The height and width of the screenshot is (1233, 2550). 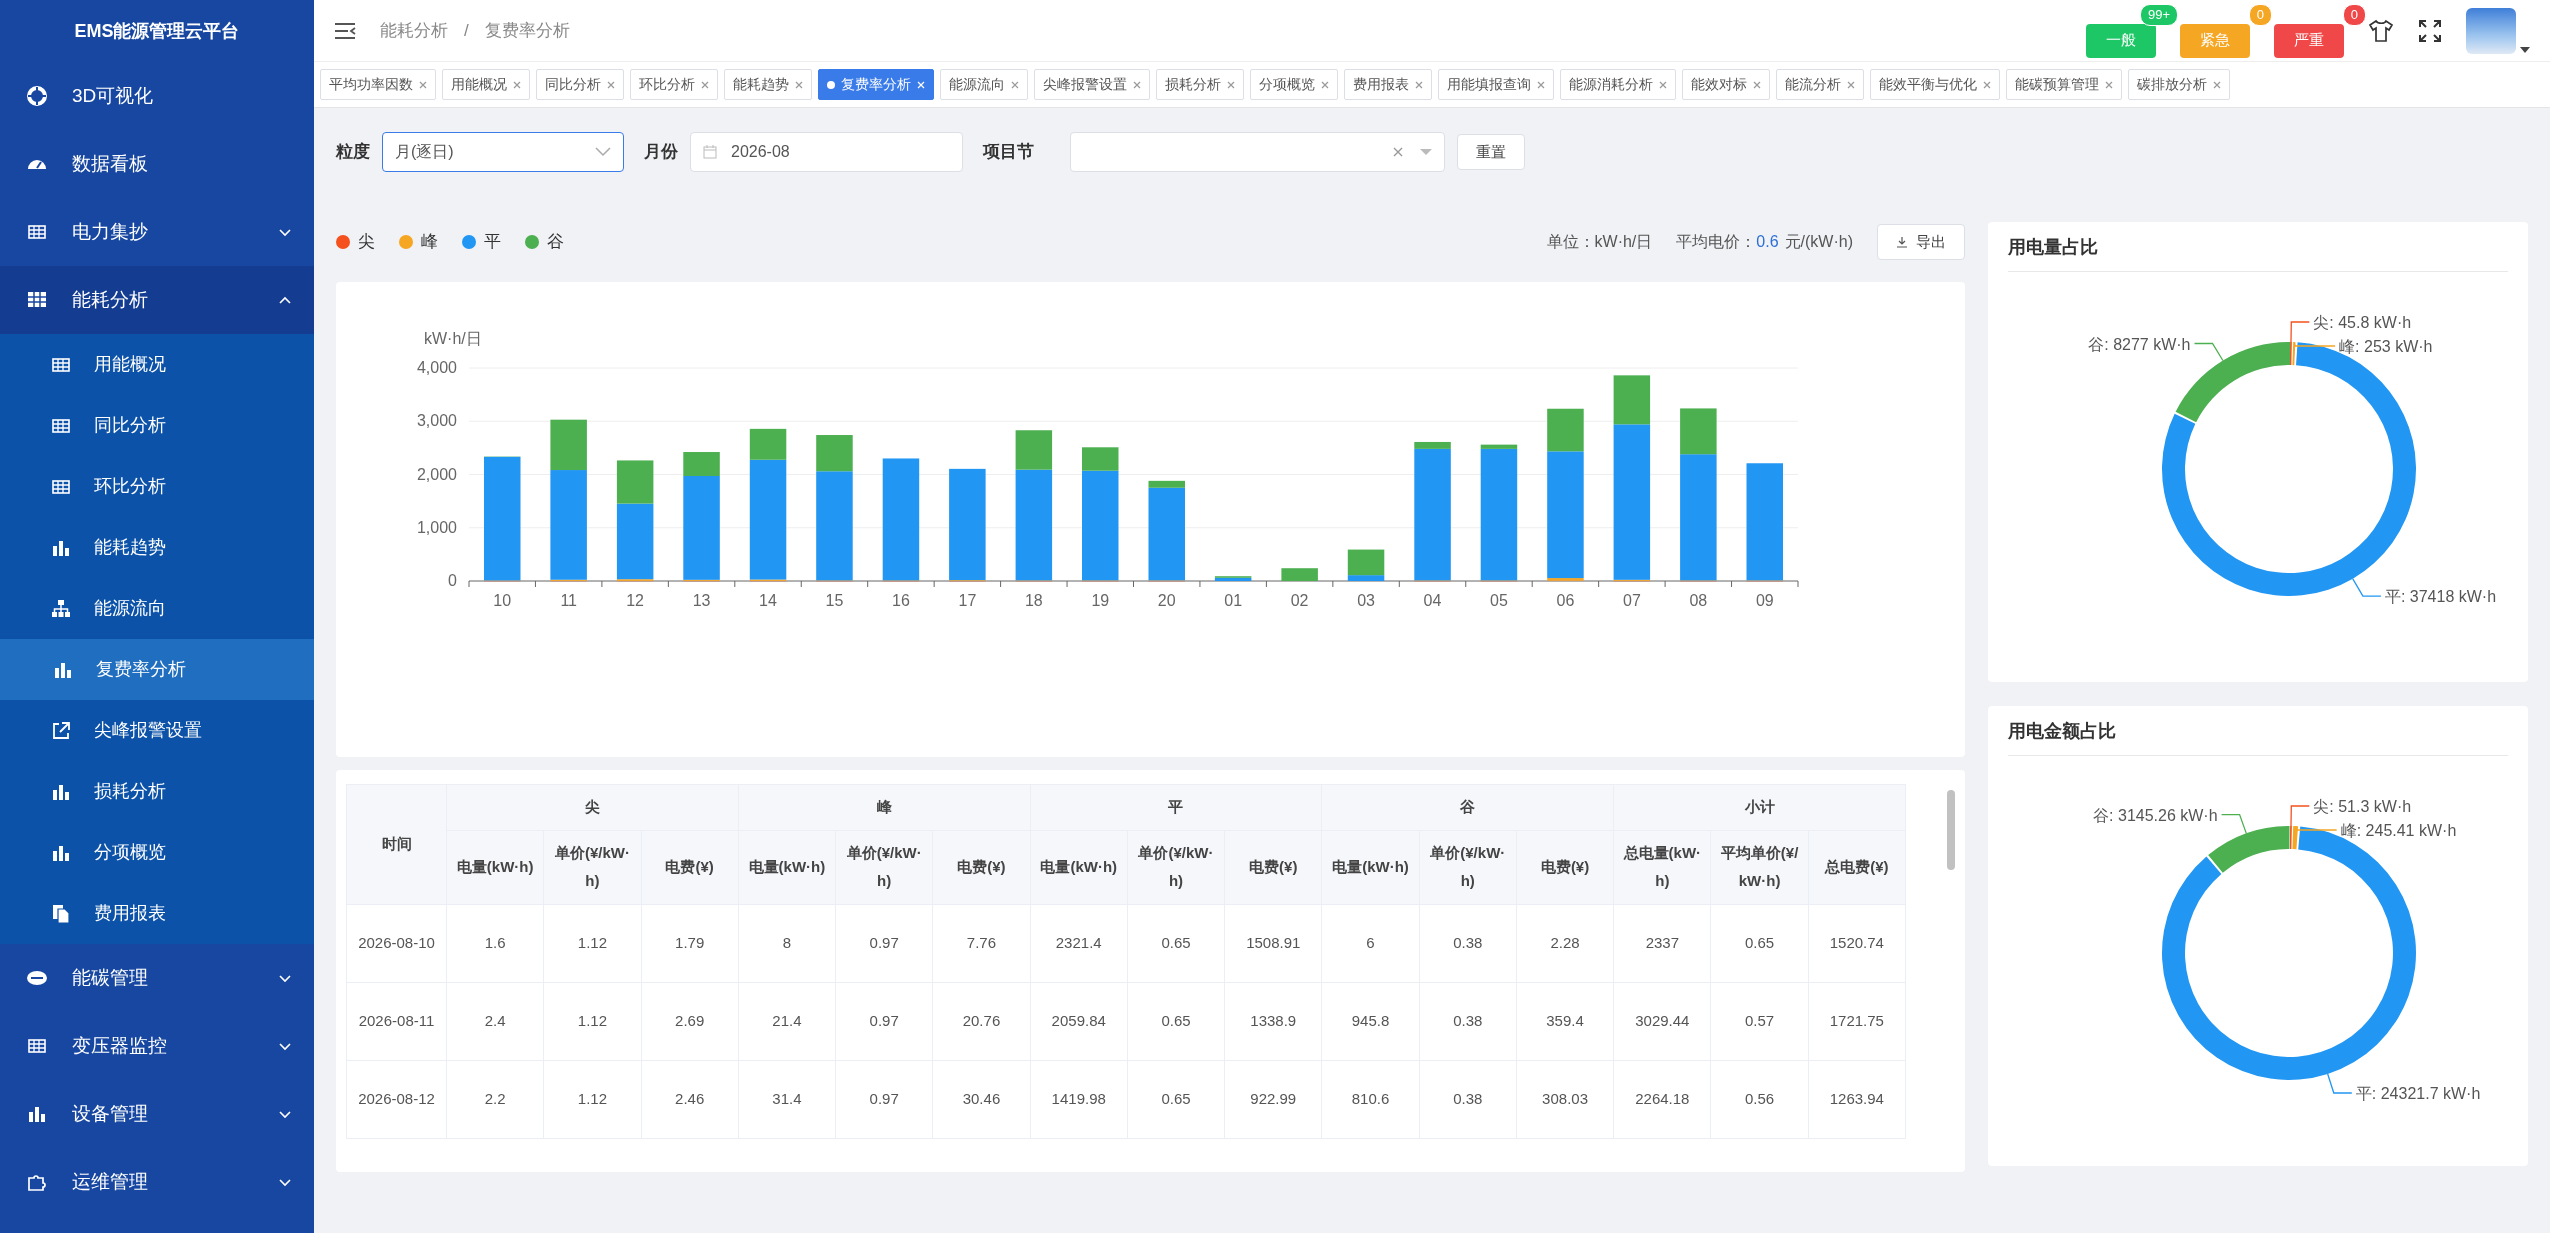 I want to click on legend-label: 平, so click(x=492, y=242).